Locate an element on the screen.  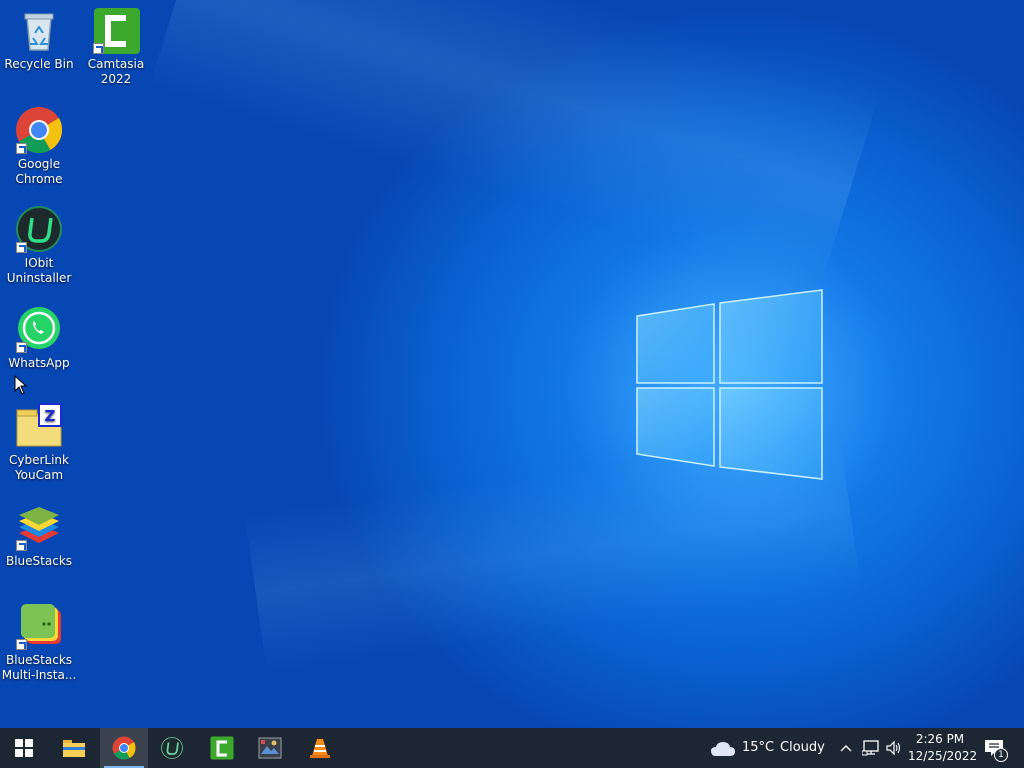
mouse-cursor-icon is located at coordinates (21, 385).